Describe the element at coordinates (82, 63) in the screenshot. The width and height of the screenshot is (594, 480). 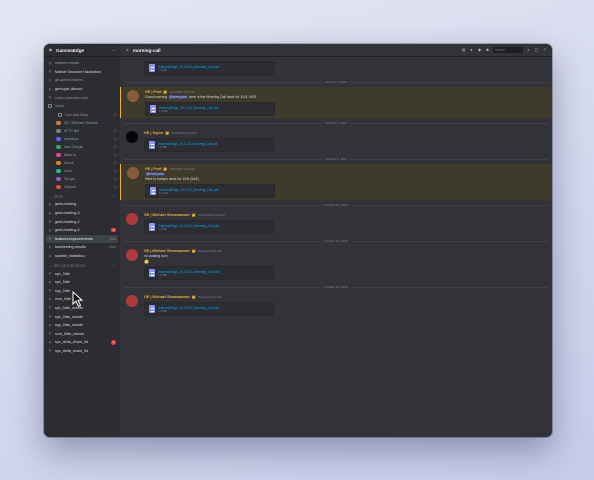
I see `sidebar-item: # market-mosaic` at that location.